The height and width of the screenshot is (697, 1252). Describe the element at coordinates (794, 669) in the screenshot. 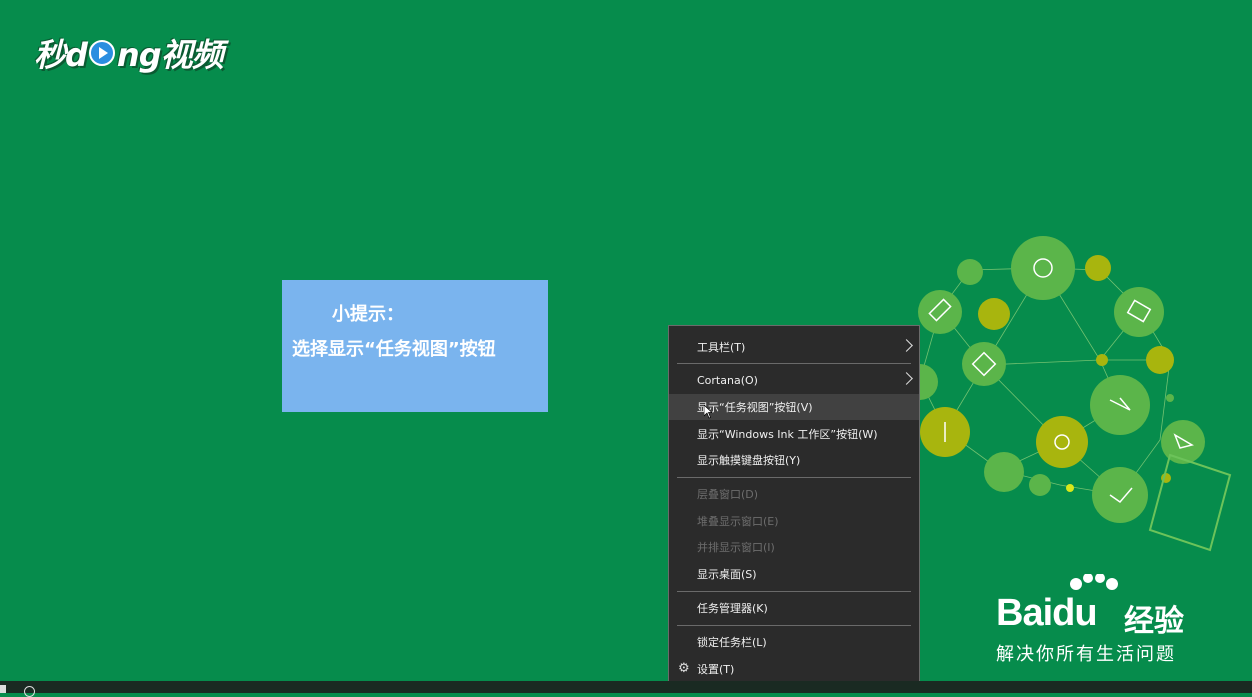

I see `menu-item-settings: ⚙ 设置(T)` at that location.